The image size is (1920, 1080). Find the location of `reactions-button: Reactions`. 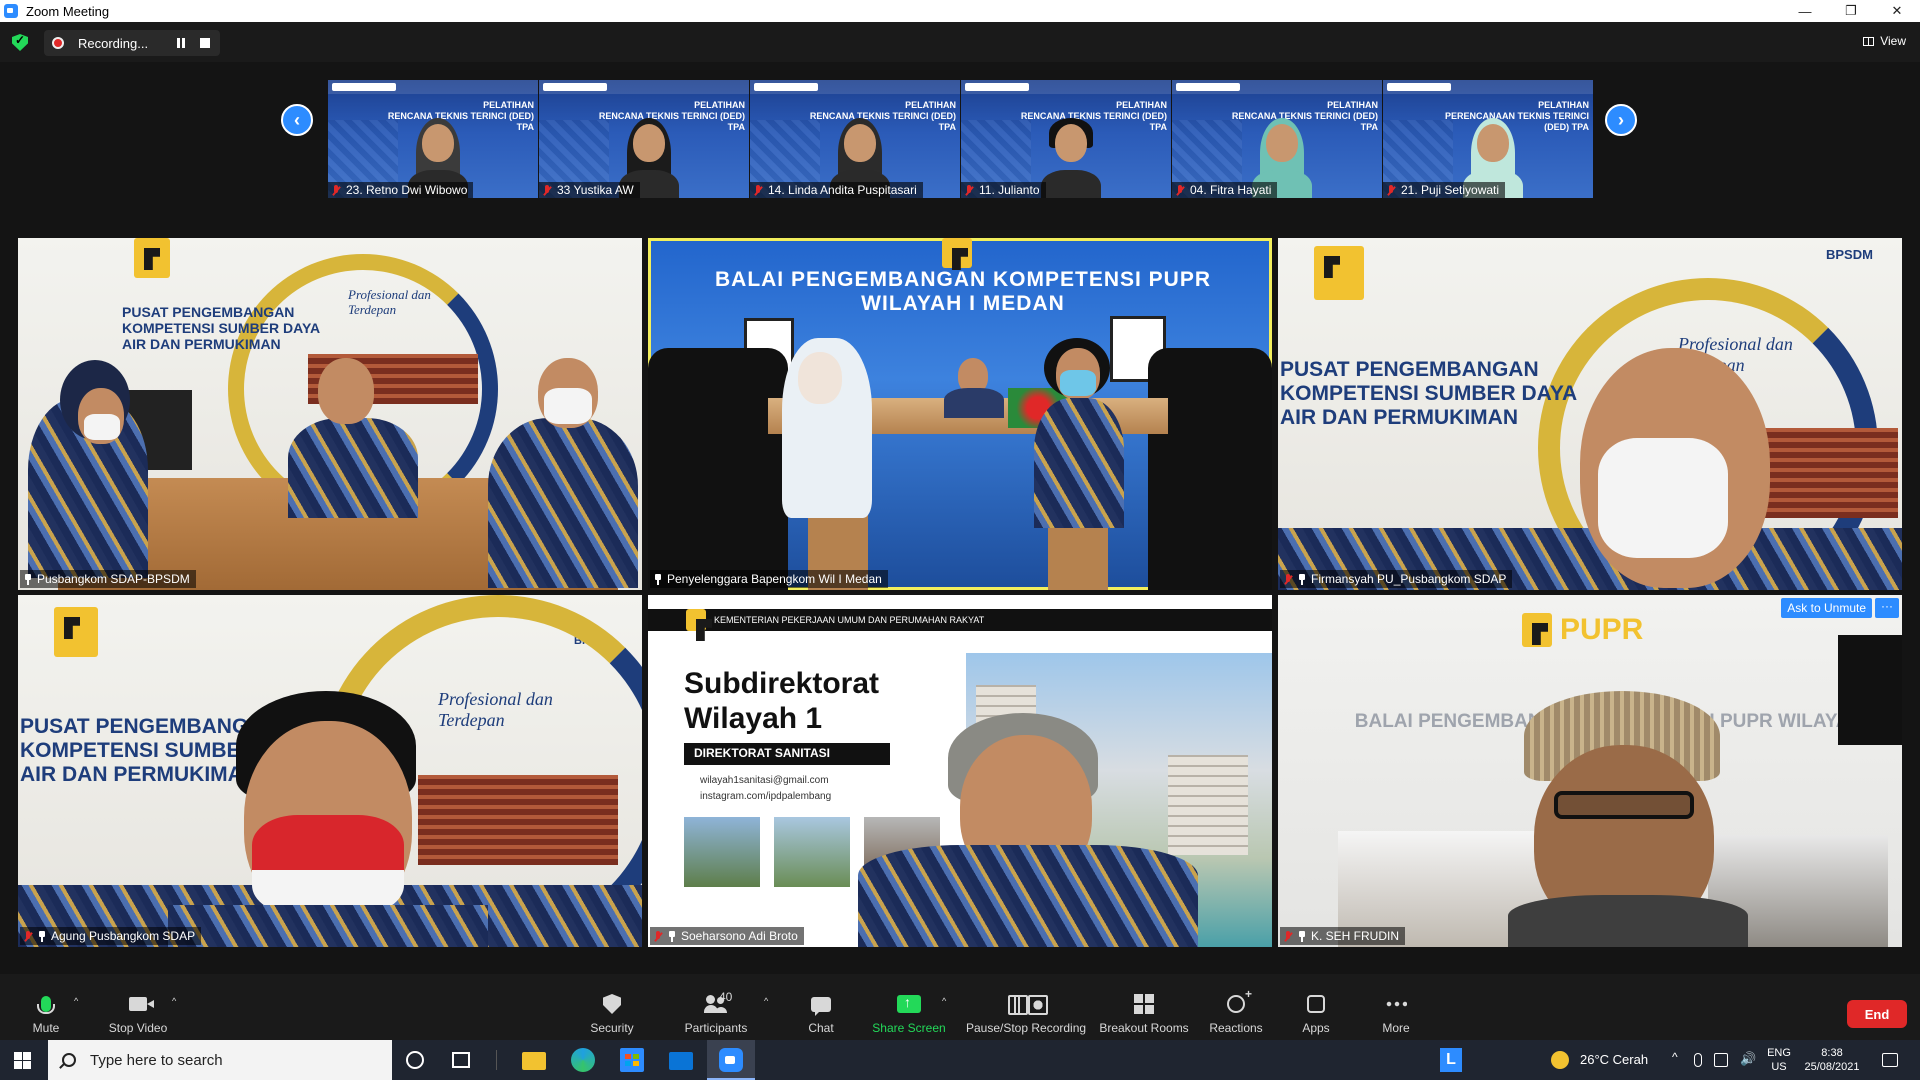

reactions-button: Reactions is located at coordinates (1236, 1007).